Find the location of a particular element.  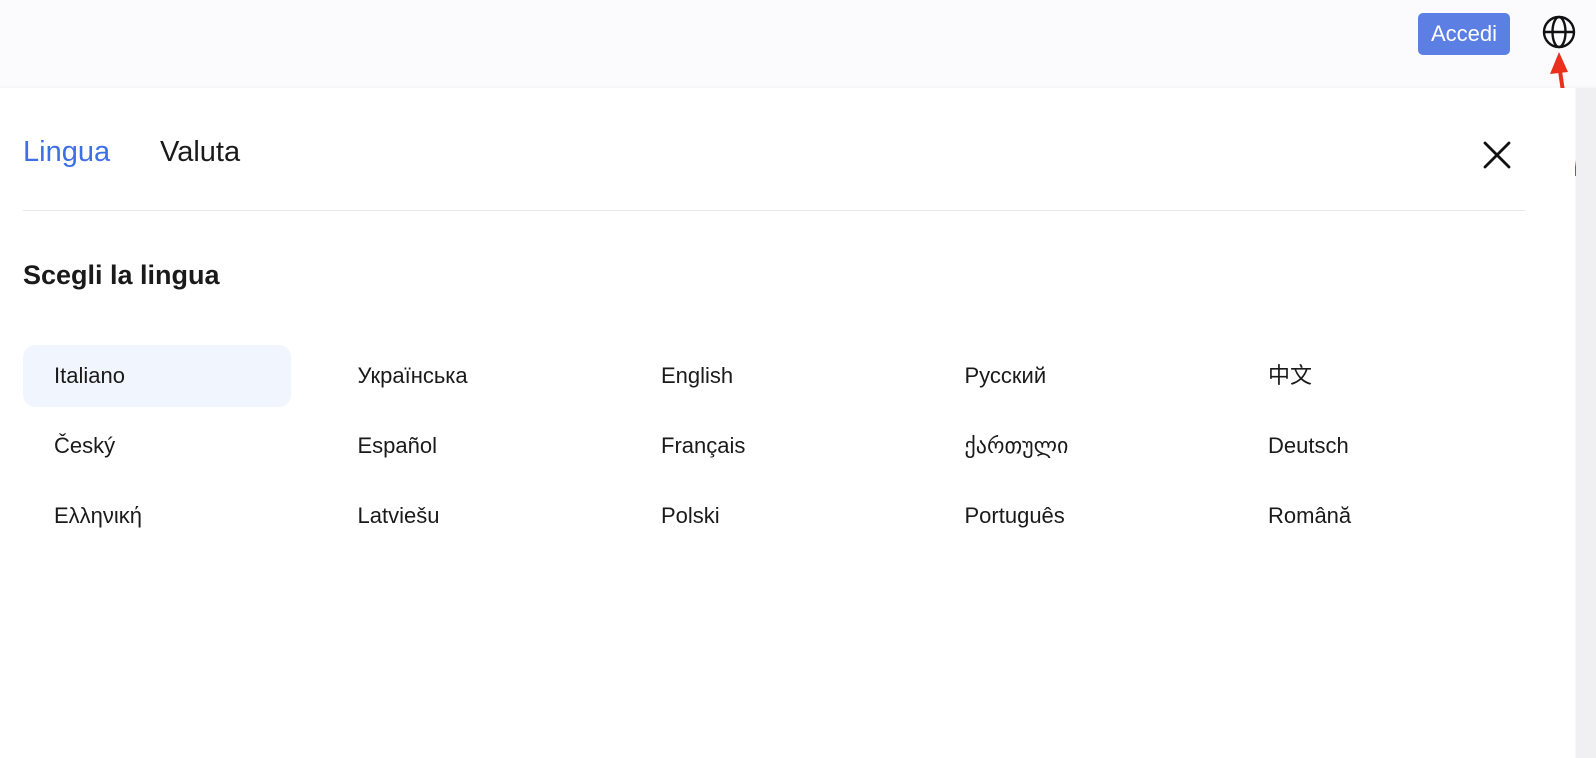

language-option-portuguese: Português is located at coordinates (1068, 516).